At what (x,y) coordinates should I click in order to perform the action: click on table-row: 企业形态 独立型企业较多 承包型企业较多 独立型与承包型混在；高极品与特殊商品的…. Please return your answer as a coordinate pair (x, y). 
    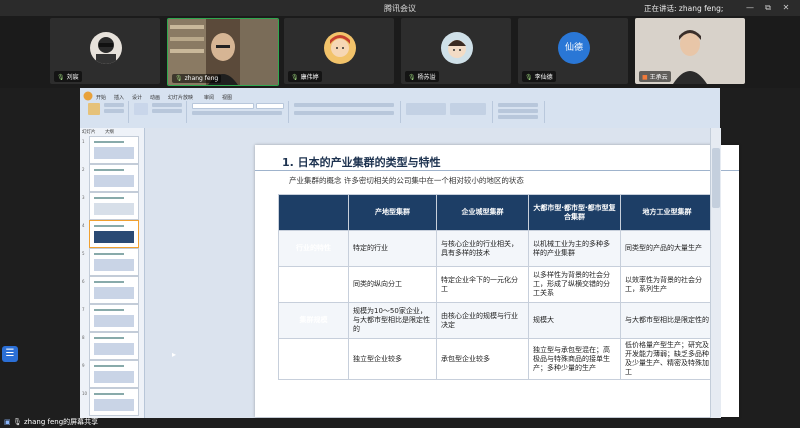
    Looking at the image, I should click on (496, 359).